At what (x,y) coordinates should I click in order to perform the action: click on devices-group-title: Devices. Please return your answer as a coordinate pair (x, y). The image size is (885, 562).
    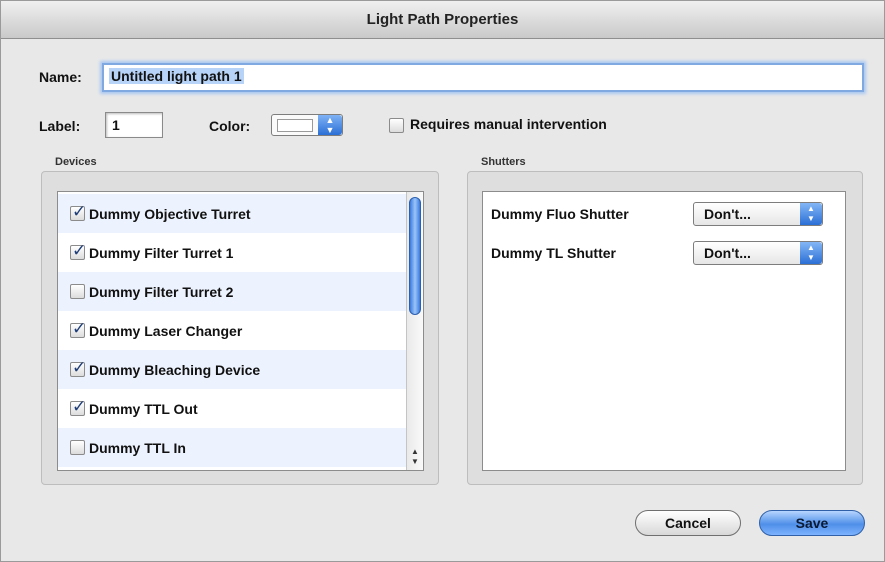
    Looking at the image, I should click on (76, 162).